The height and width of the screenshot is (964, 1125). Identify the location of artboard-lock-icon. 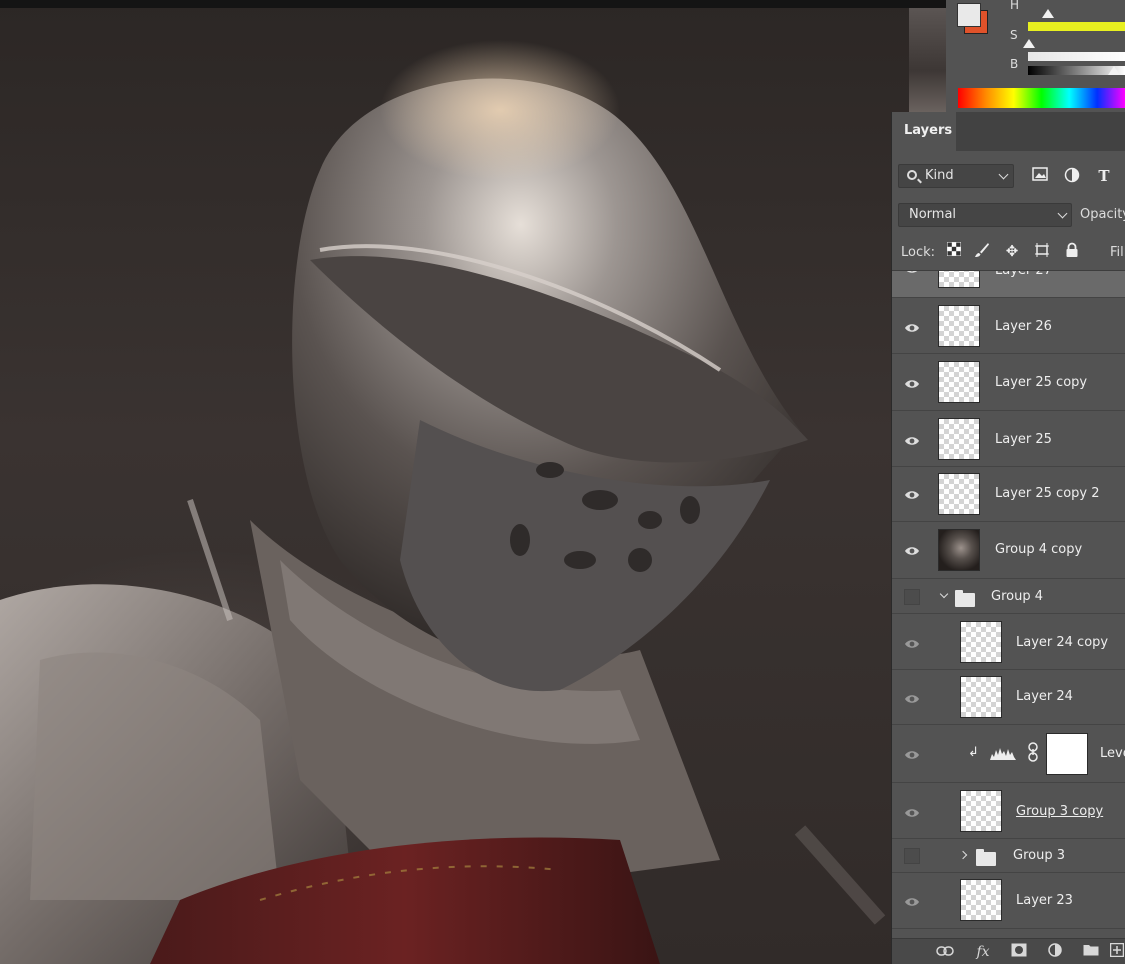
(1042, 251).